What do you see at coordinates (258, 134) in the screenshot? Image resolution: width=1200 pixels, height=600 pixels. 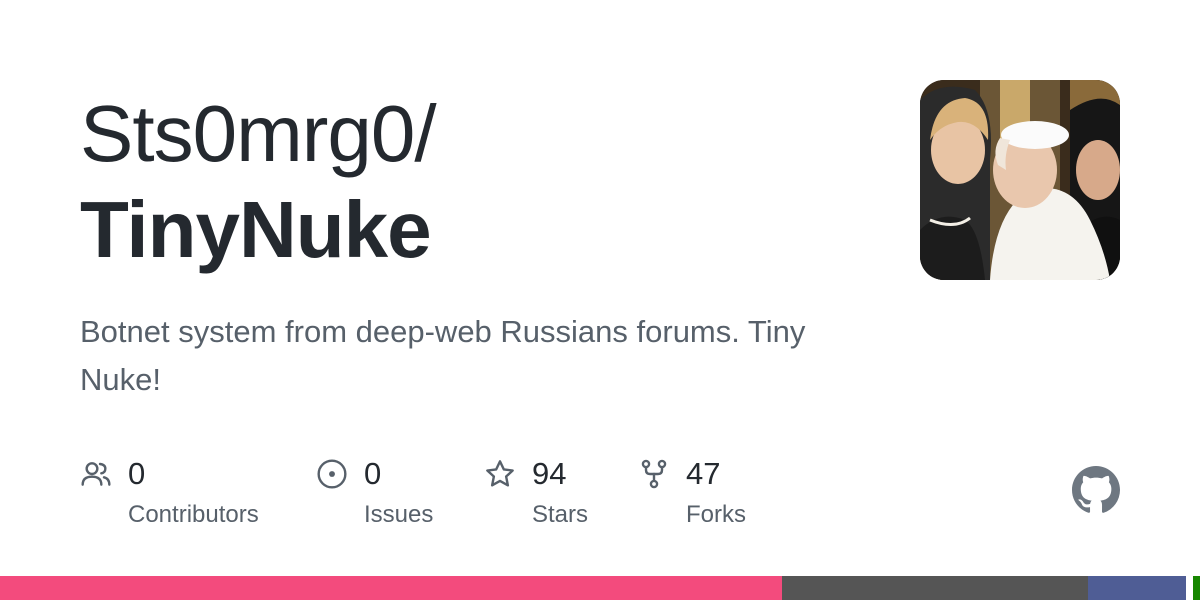 I see `repo-owner: Sts0mrg0/` at bounding box center [258, 134].